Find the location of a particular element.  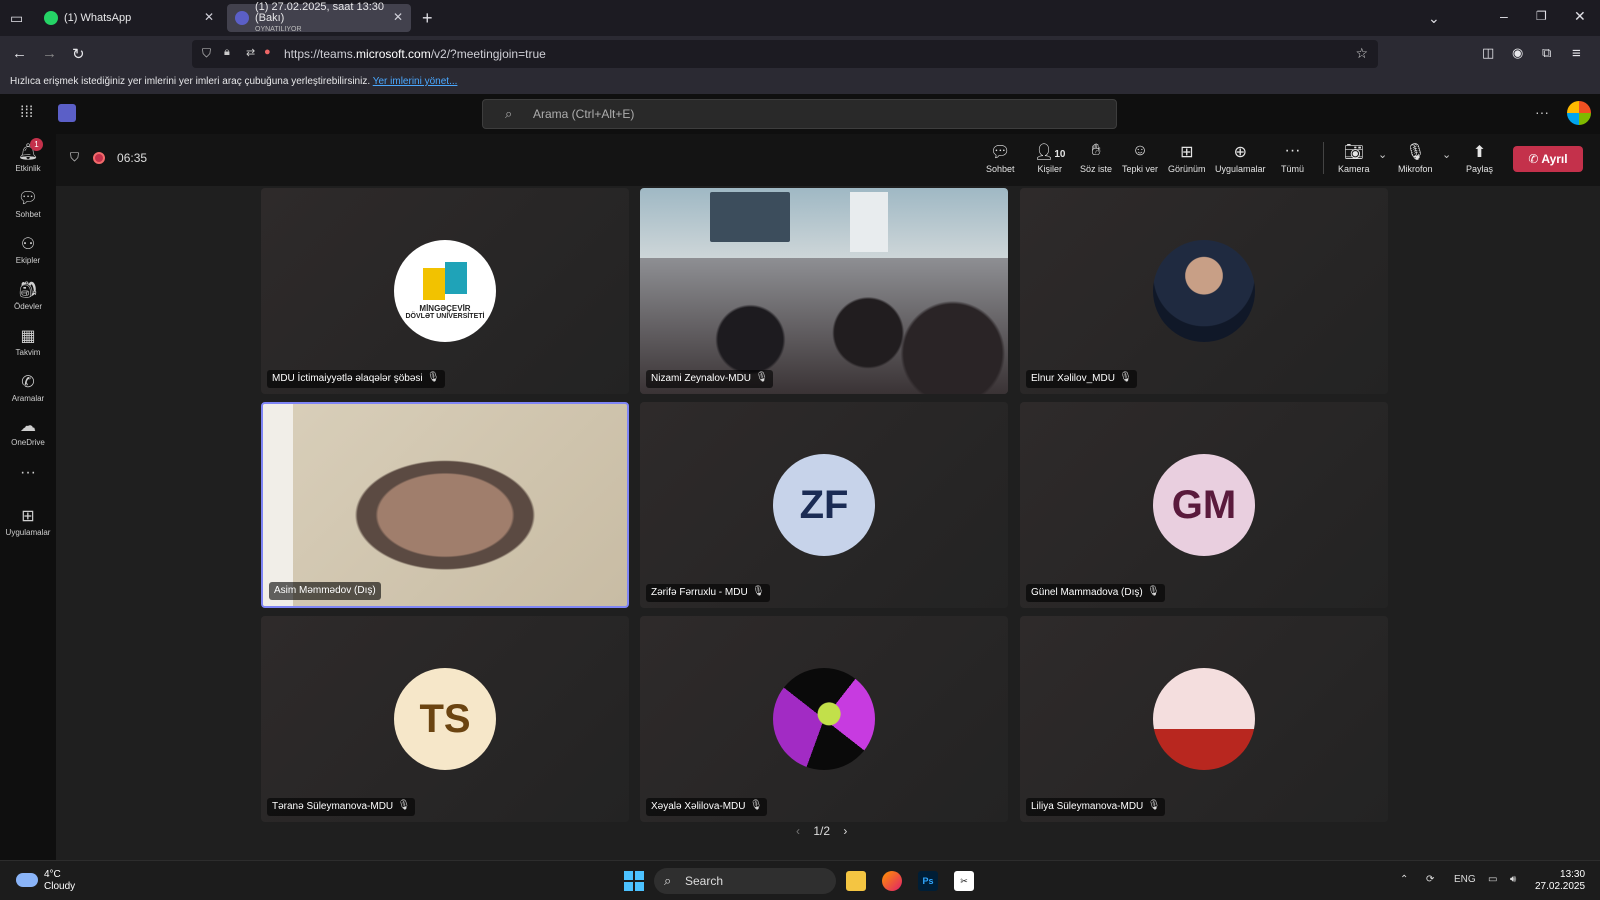

rail-item-calls: ✆ Aramalar is located at coordinates (28, 387).